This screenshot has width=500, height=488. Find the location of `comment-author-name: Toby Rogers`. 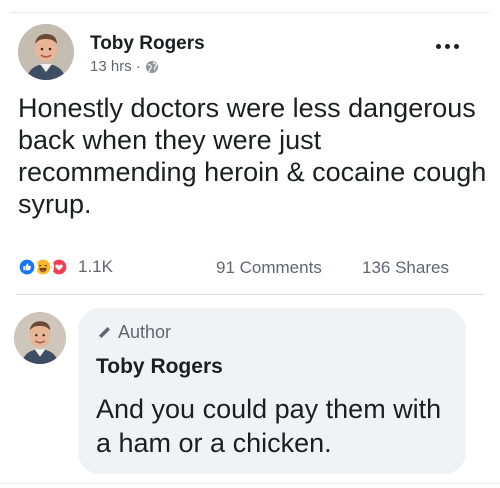

comment-author-name: Toby Rogers is located at coordinates (159, 367).